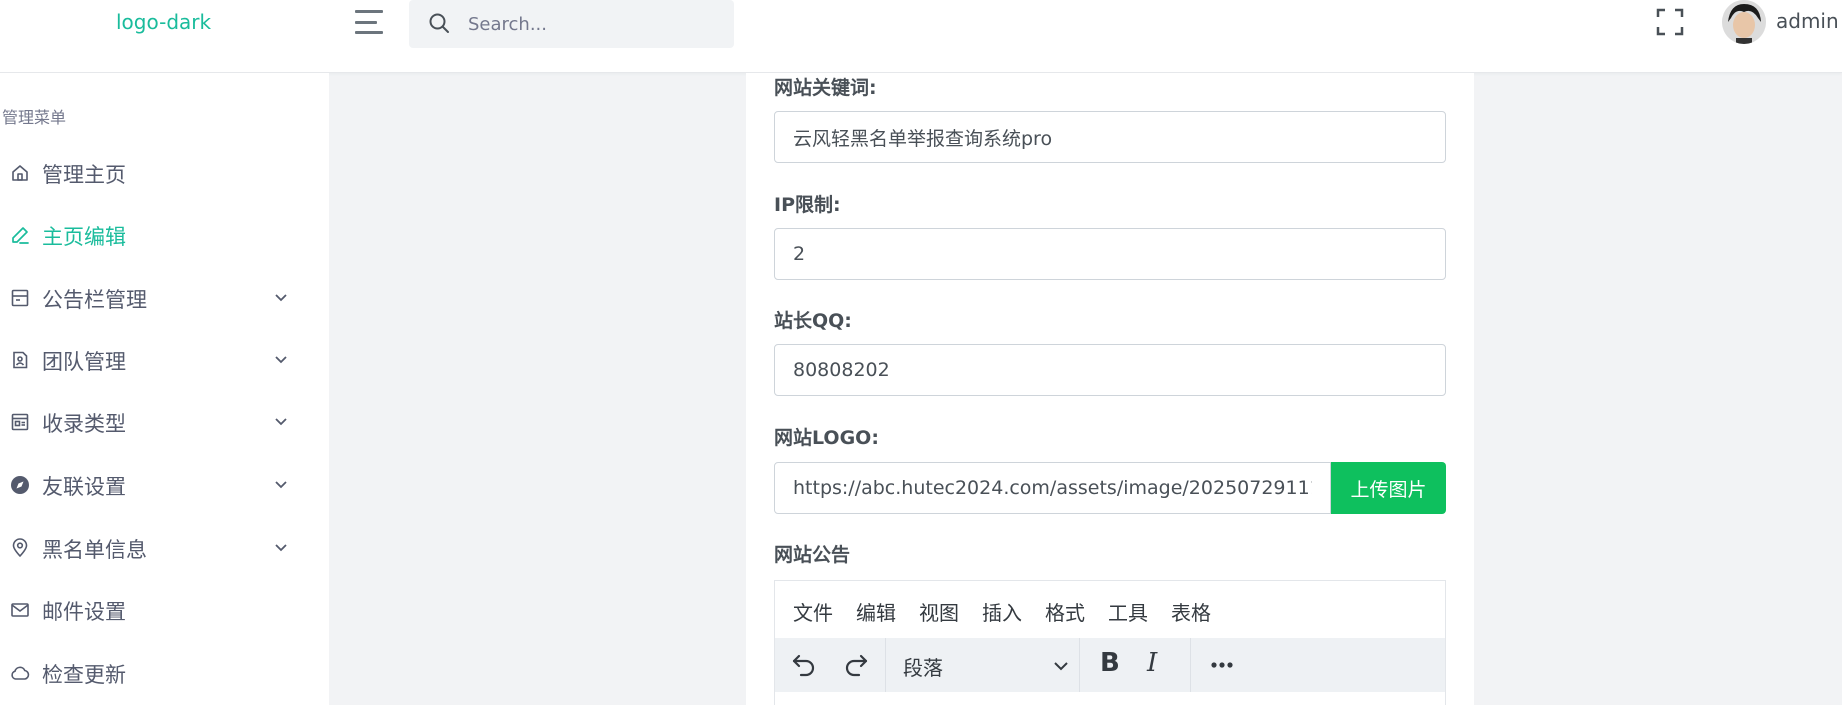  I want to click on sidebar-item-label: 检查更新, so click(84, 675).